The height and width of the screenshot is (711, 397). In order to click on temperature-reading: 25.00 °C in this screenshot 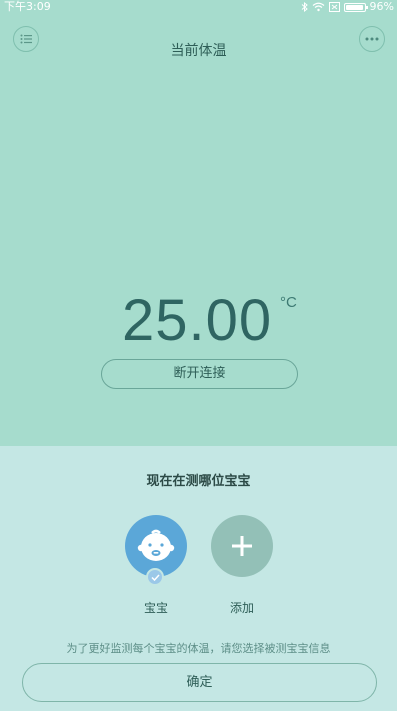, I will do `click(198, 321)`.